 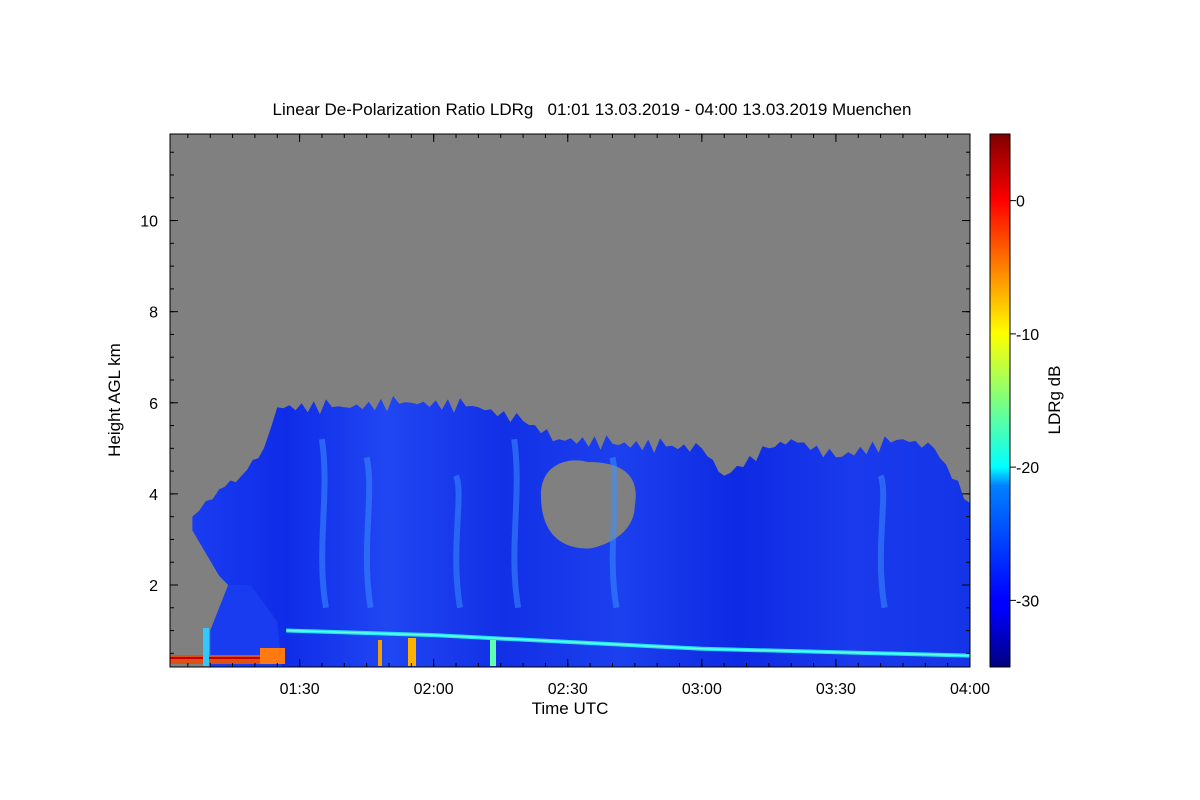 I want to click on y-tick-label: 2, so click(x=153, y=586).